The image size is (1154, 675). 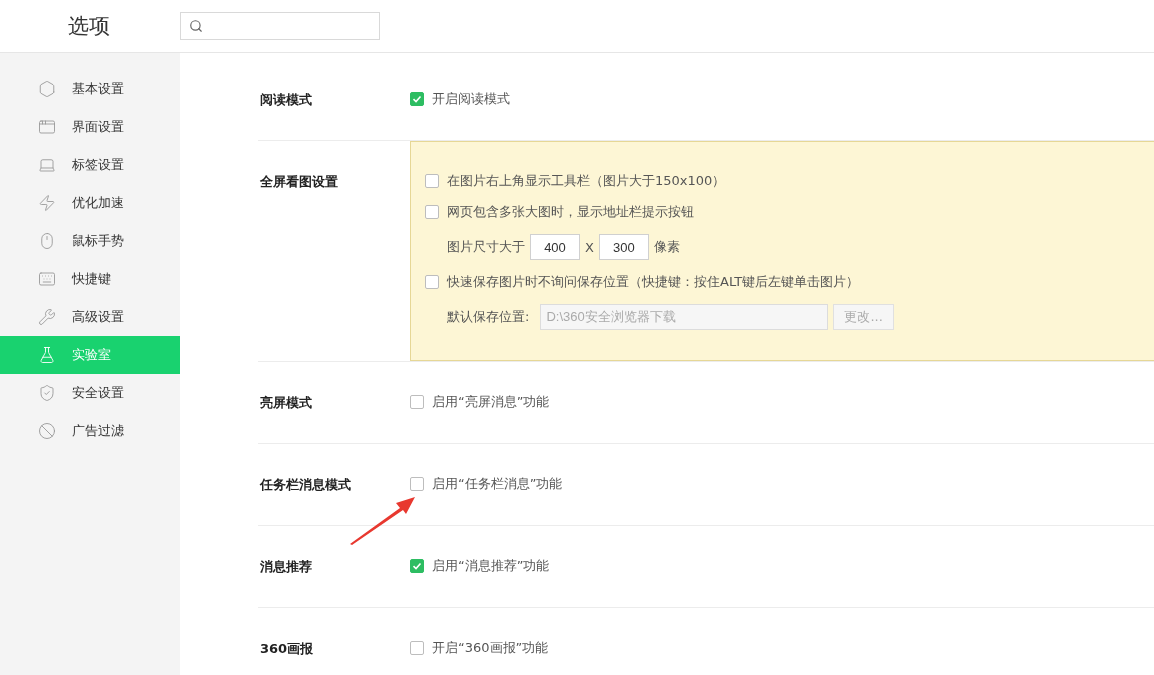 I want to click on option-label: 开启“360画报”功能, so click(x=490, y=648).